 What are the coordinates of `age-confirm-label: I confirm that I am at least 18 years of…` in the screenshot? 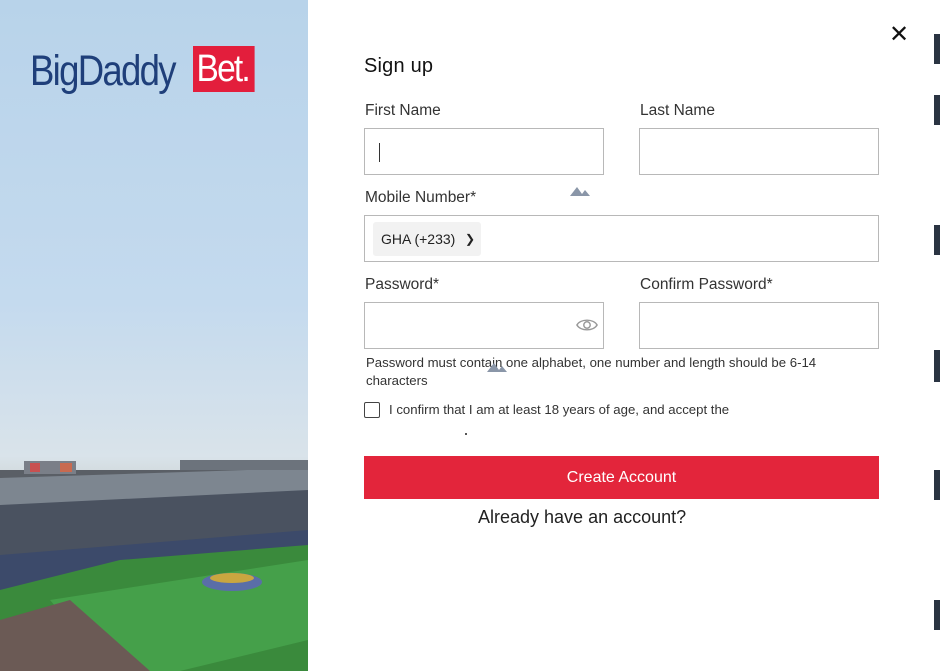 It's located at (559, 409).